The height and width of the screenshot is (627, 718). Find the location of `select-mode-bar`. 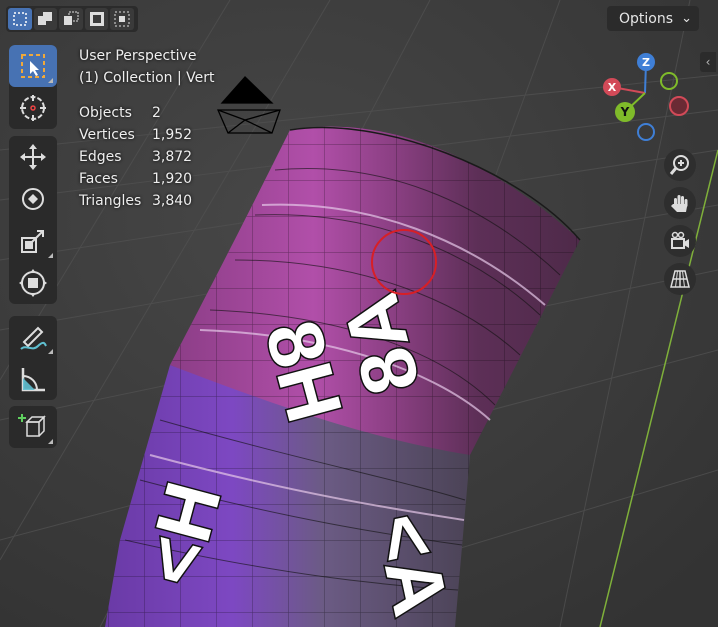

select-mode-bar is located at coordinates (72, 19).